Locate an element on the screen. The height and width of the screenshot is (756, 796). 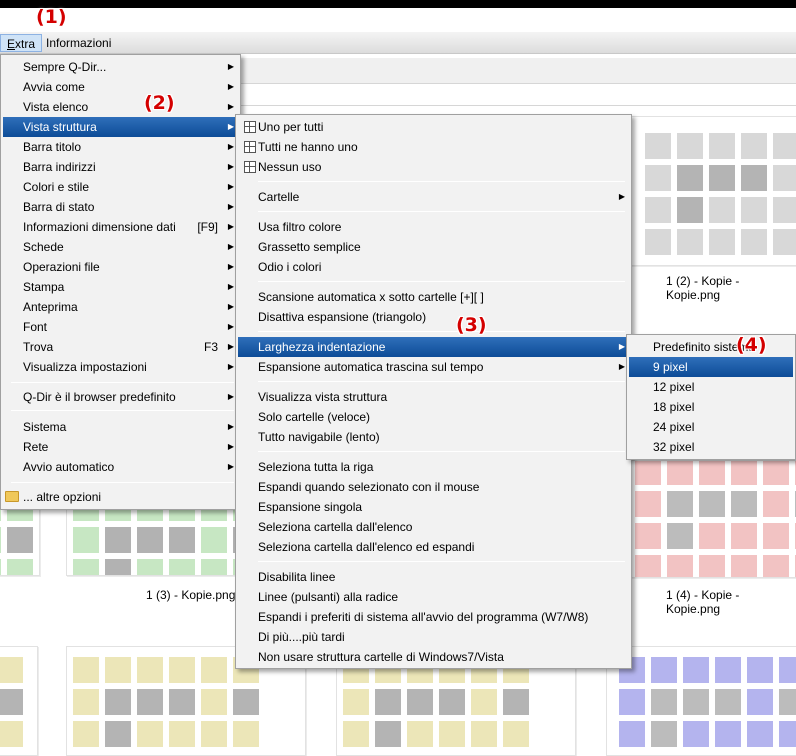
menu-item-font: Font ▶ is located at coordinates (120, 327).